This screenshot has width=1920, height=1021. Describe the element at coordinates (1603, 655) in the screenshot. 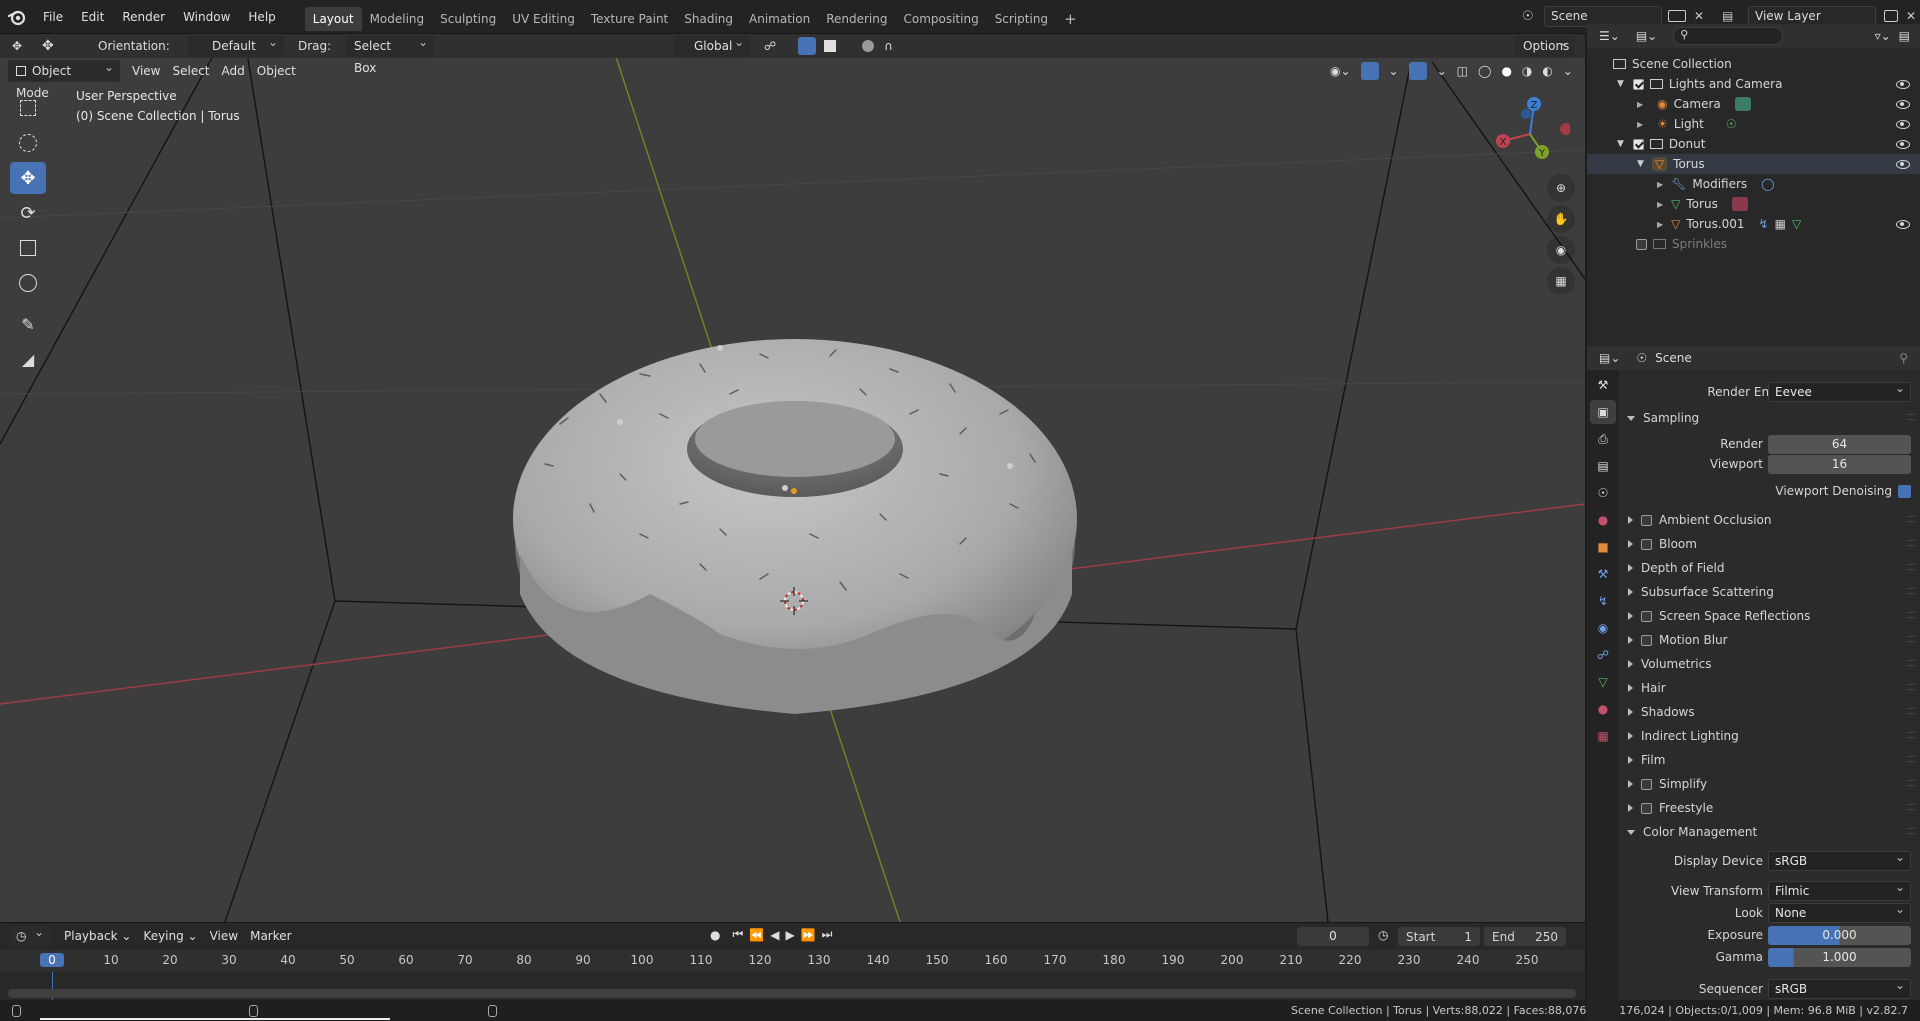

I see `constraints-tab: ☍` at that location.